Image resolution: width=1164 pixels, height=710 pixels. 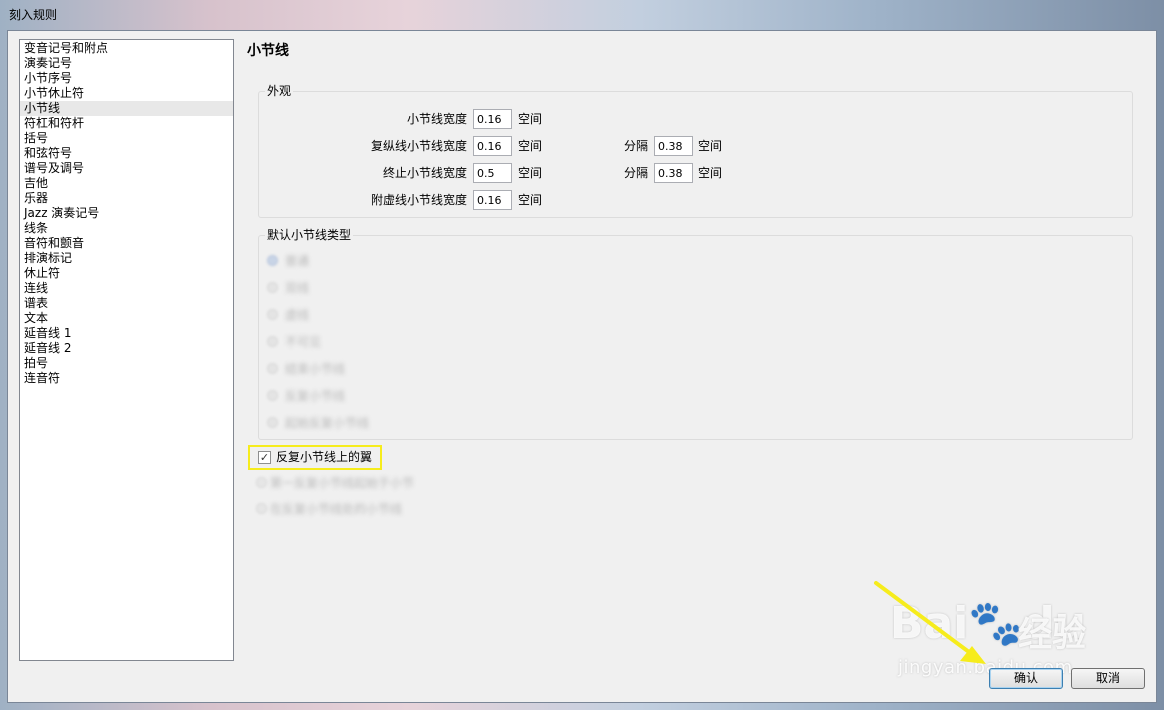 What do you see at coordinates (673, 146) in the screenshot?
I see `double-barline-separation-input` at bounding box center [673, 146].